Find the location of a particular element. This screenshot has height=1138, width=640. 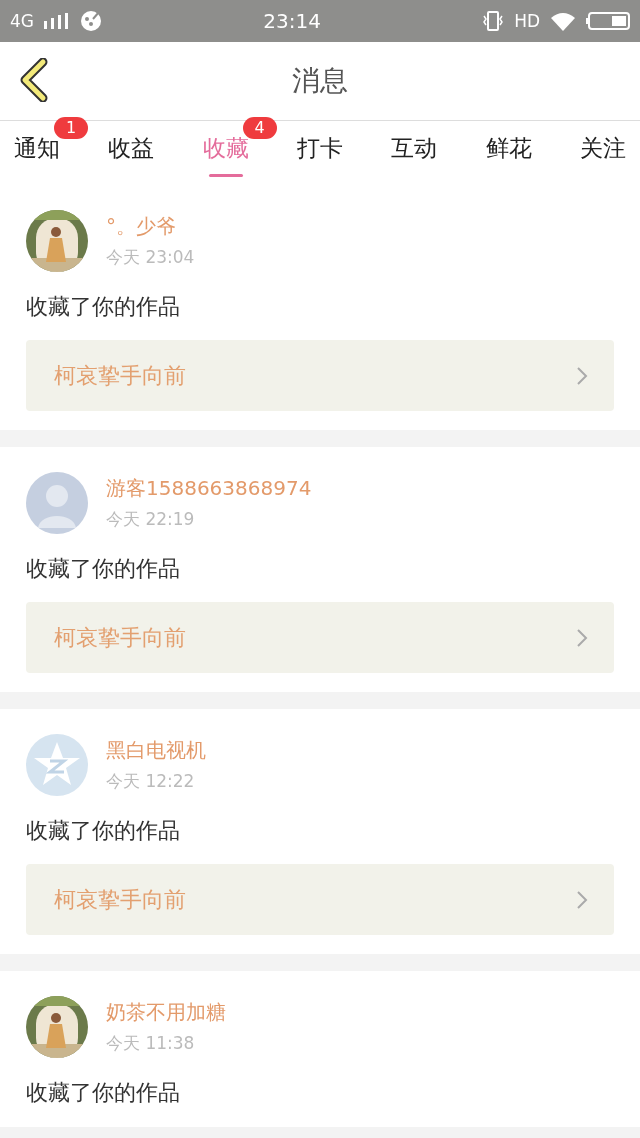

user-name: °。少爷 is located at coordinates (141, 226).